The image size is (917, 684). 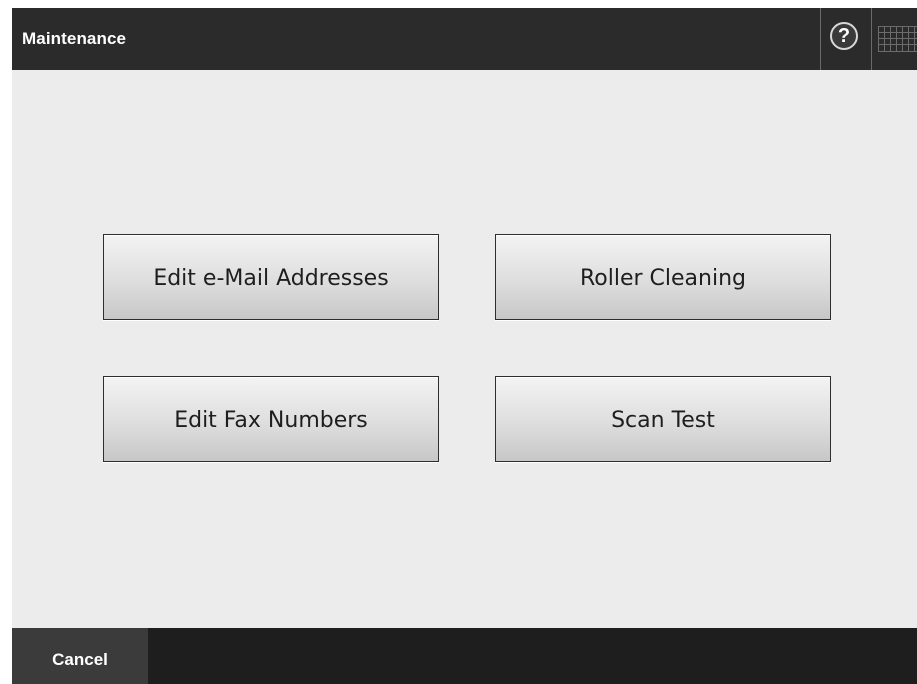 I want to click on help-button: ?, so click(x=846, y=39).